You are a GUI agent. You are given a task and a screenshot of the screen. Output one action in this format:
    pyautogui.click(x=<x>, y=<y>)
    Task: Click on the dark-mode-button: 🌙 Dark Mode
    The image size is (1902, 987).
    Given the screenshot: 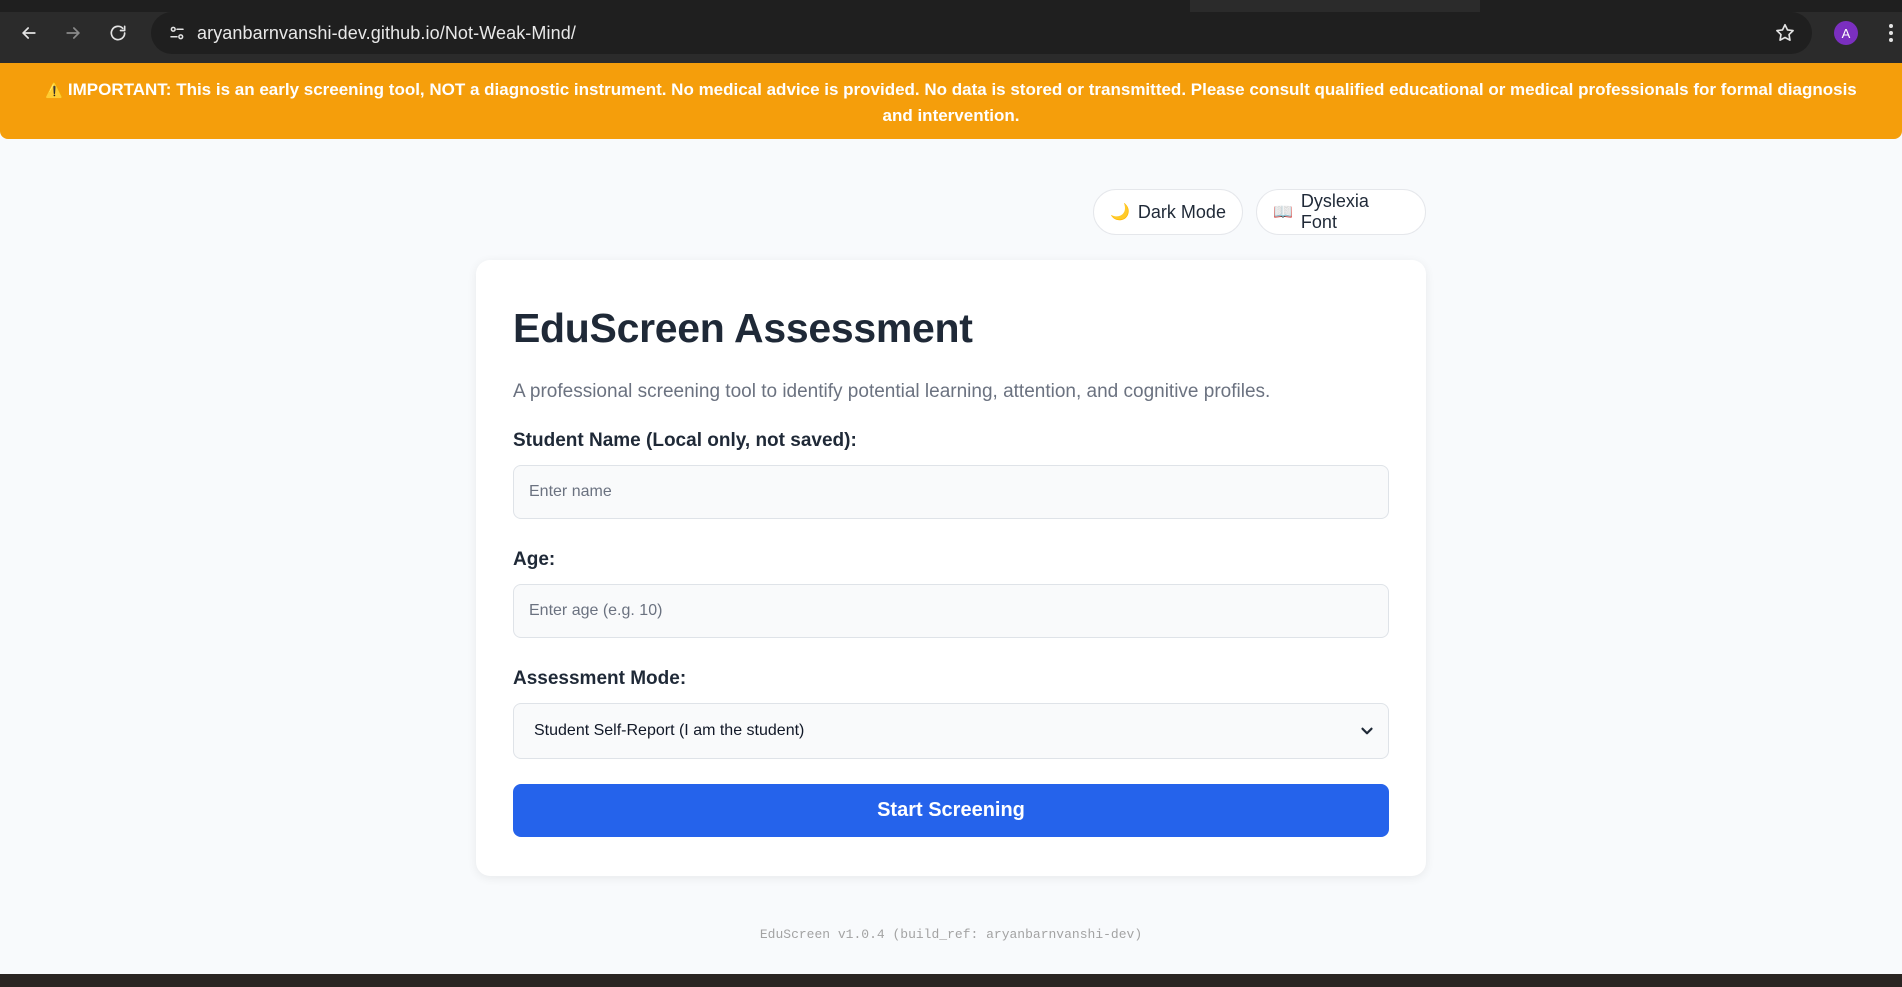 What is the action you would take?
    pyautogui.click(x=1168, y=212)
    